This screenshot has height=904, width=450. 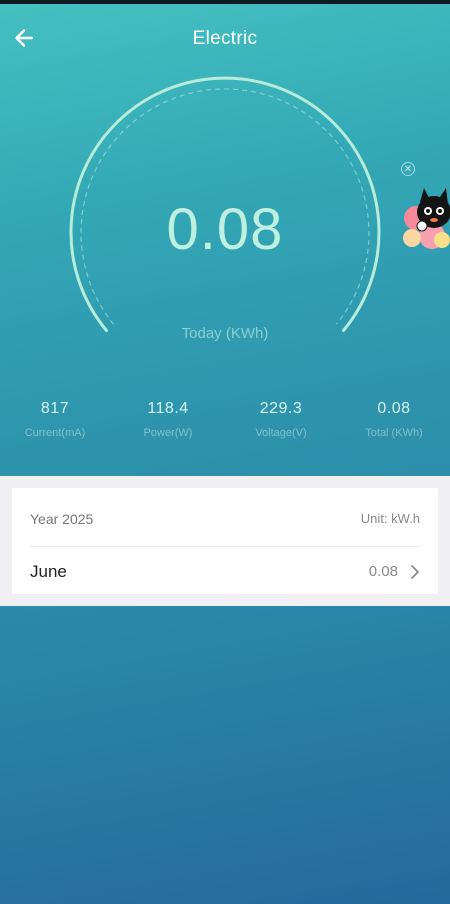 I want to click on month-name: June, so click(x=48, y=571).